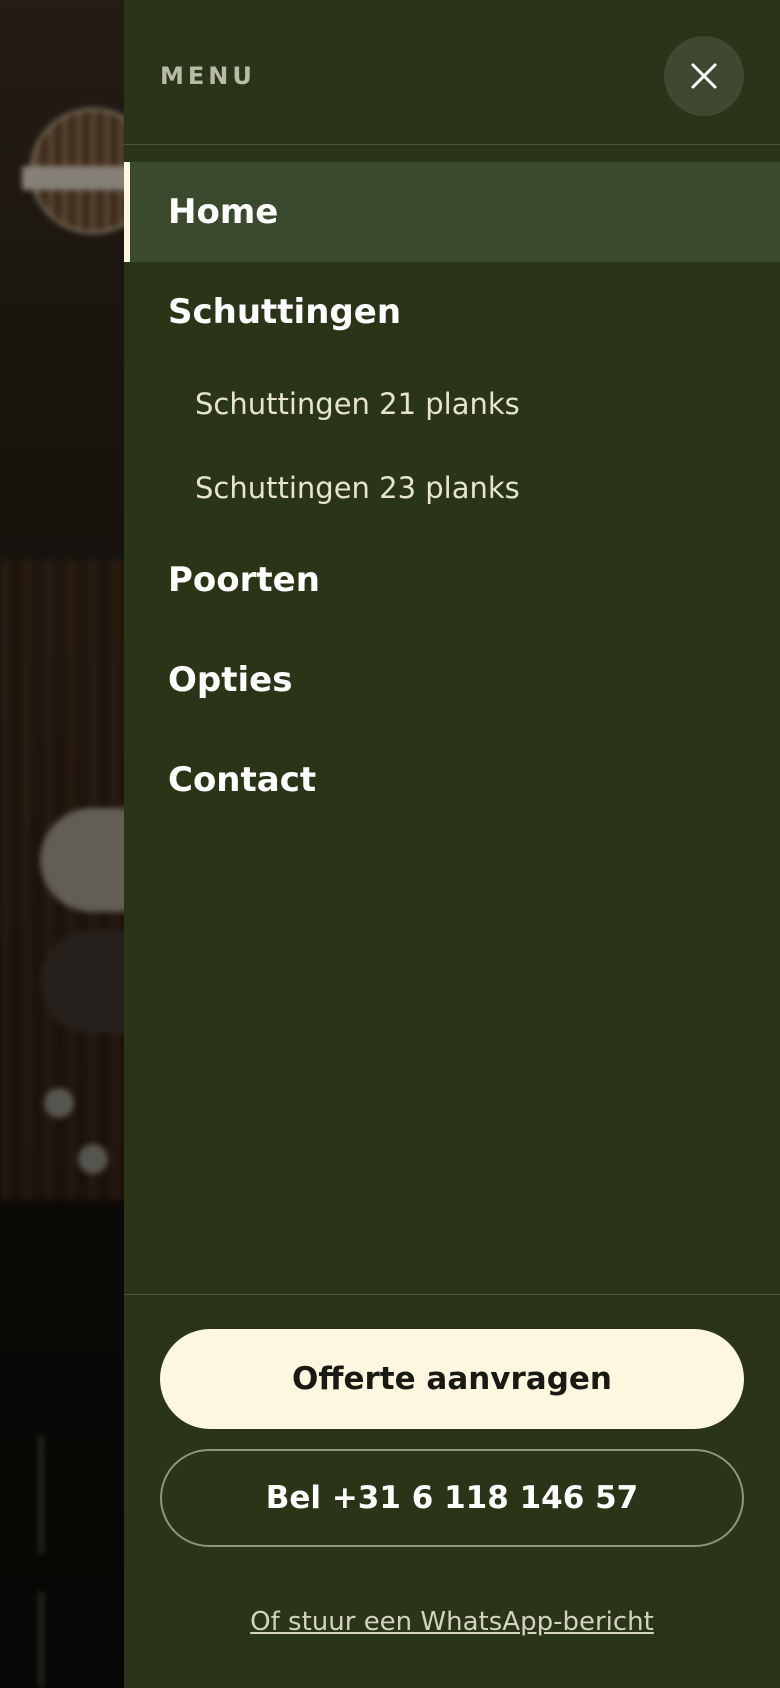 Image resolution: width=780 pixels, height=1688 pixels. What do you see at coordinates (452, 212) in the screenshot?
I see `nav-item-home: Home` at bounding box center [452, 212].